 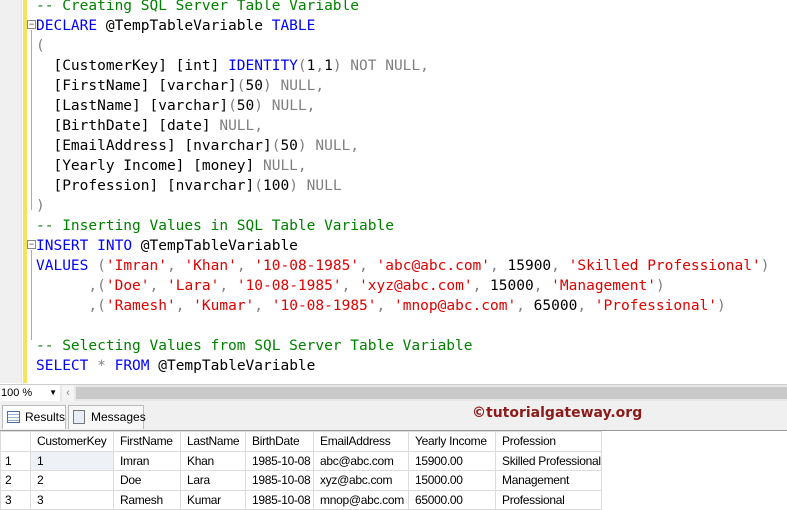 What do you see at coordinates (555, 306) in the screenshot?
I see `identifier-token: 65000` at bounding box center [555, 306].